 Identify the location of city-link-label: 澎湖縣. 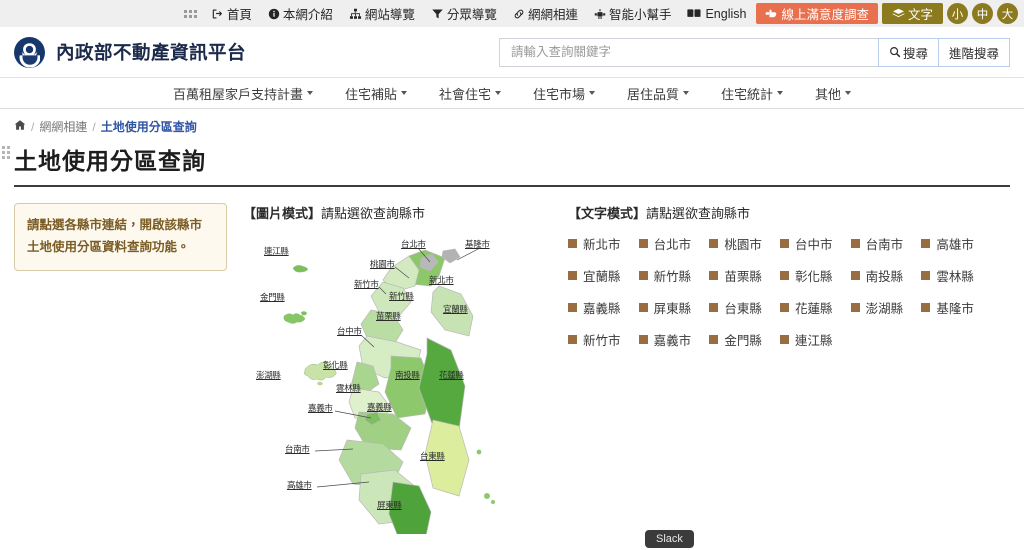
(884, 309).